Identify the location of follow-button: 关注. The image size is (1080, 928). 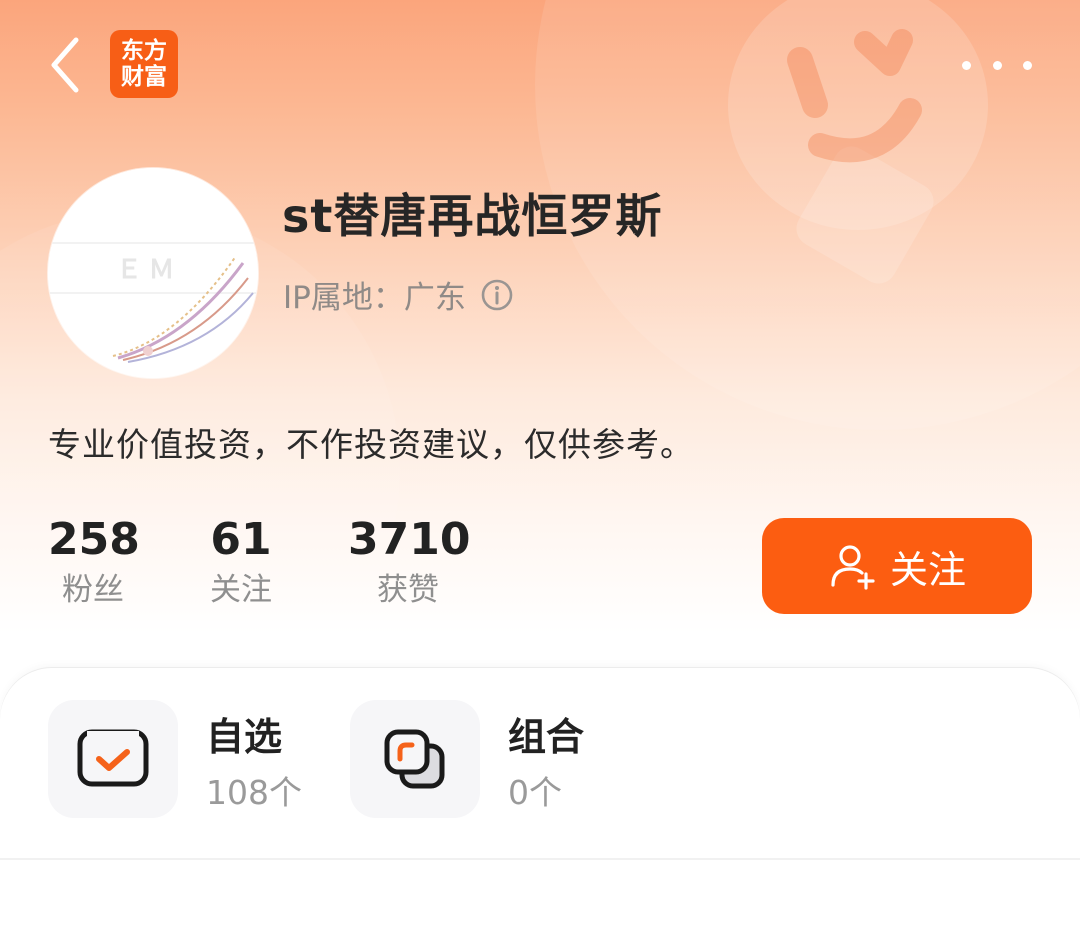
(897, 566).